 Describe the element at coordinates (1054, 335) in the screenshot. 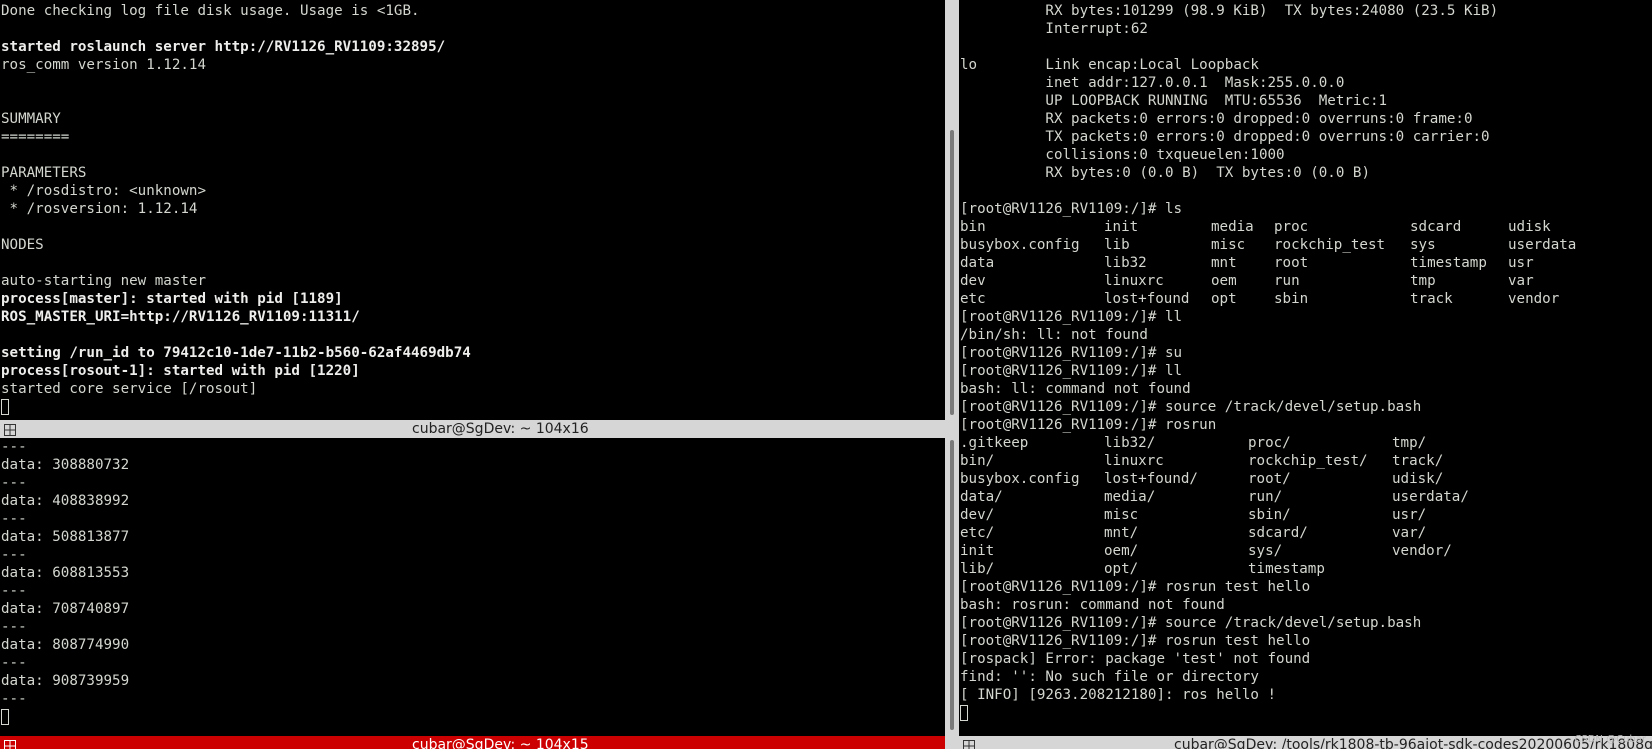

I see `terminal-line: /bin/sh: ll: not found` at that location.